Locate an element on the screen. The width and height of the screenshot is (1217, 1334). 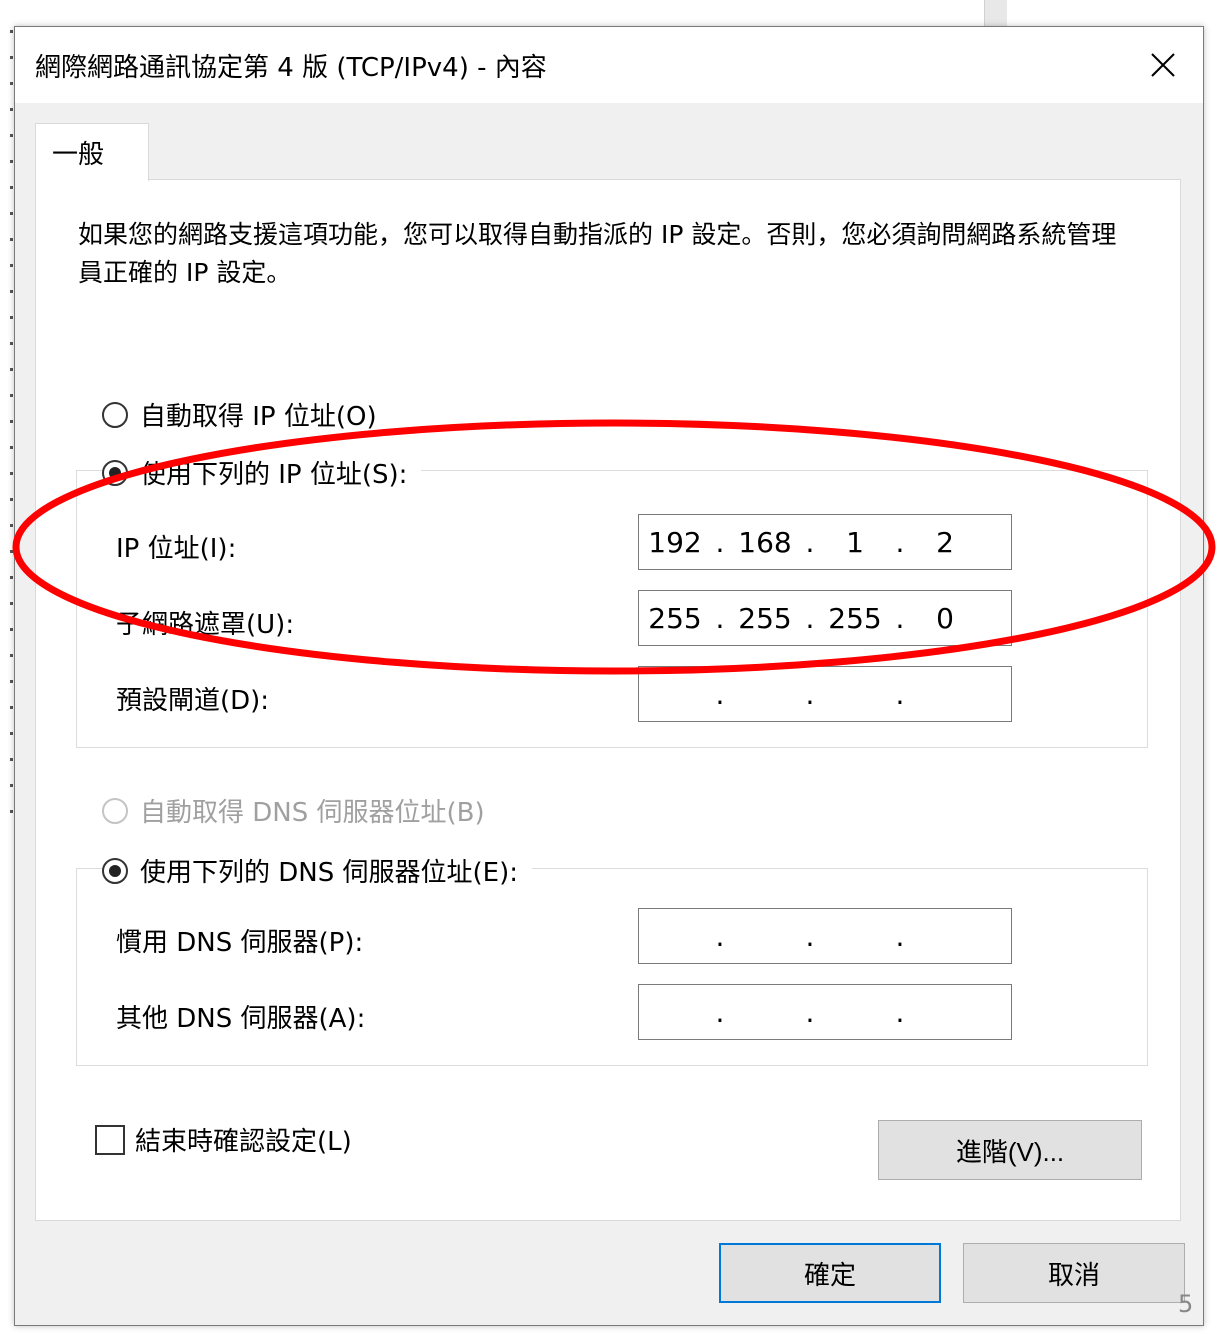
alternate-dns-label: 其他 DNS 伺服器(A): is located at coordinates (241, 1019).